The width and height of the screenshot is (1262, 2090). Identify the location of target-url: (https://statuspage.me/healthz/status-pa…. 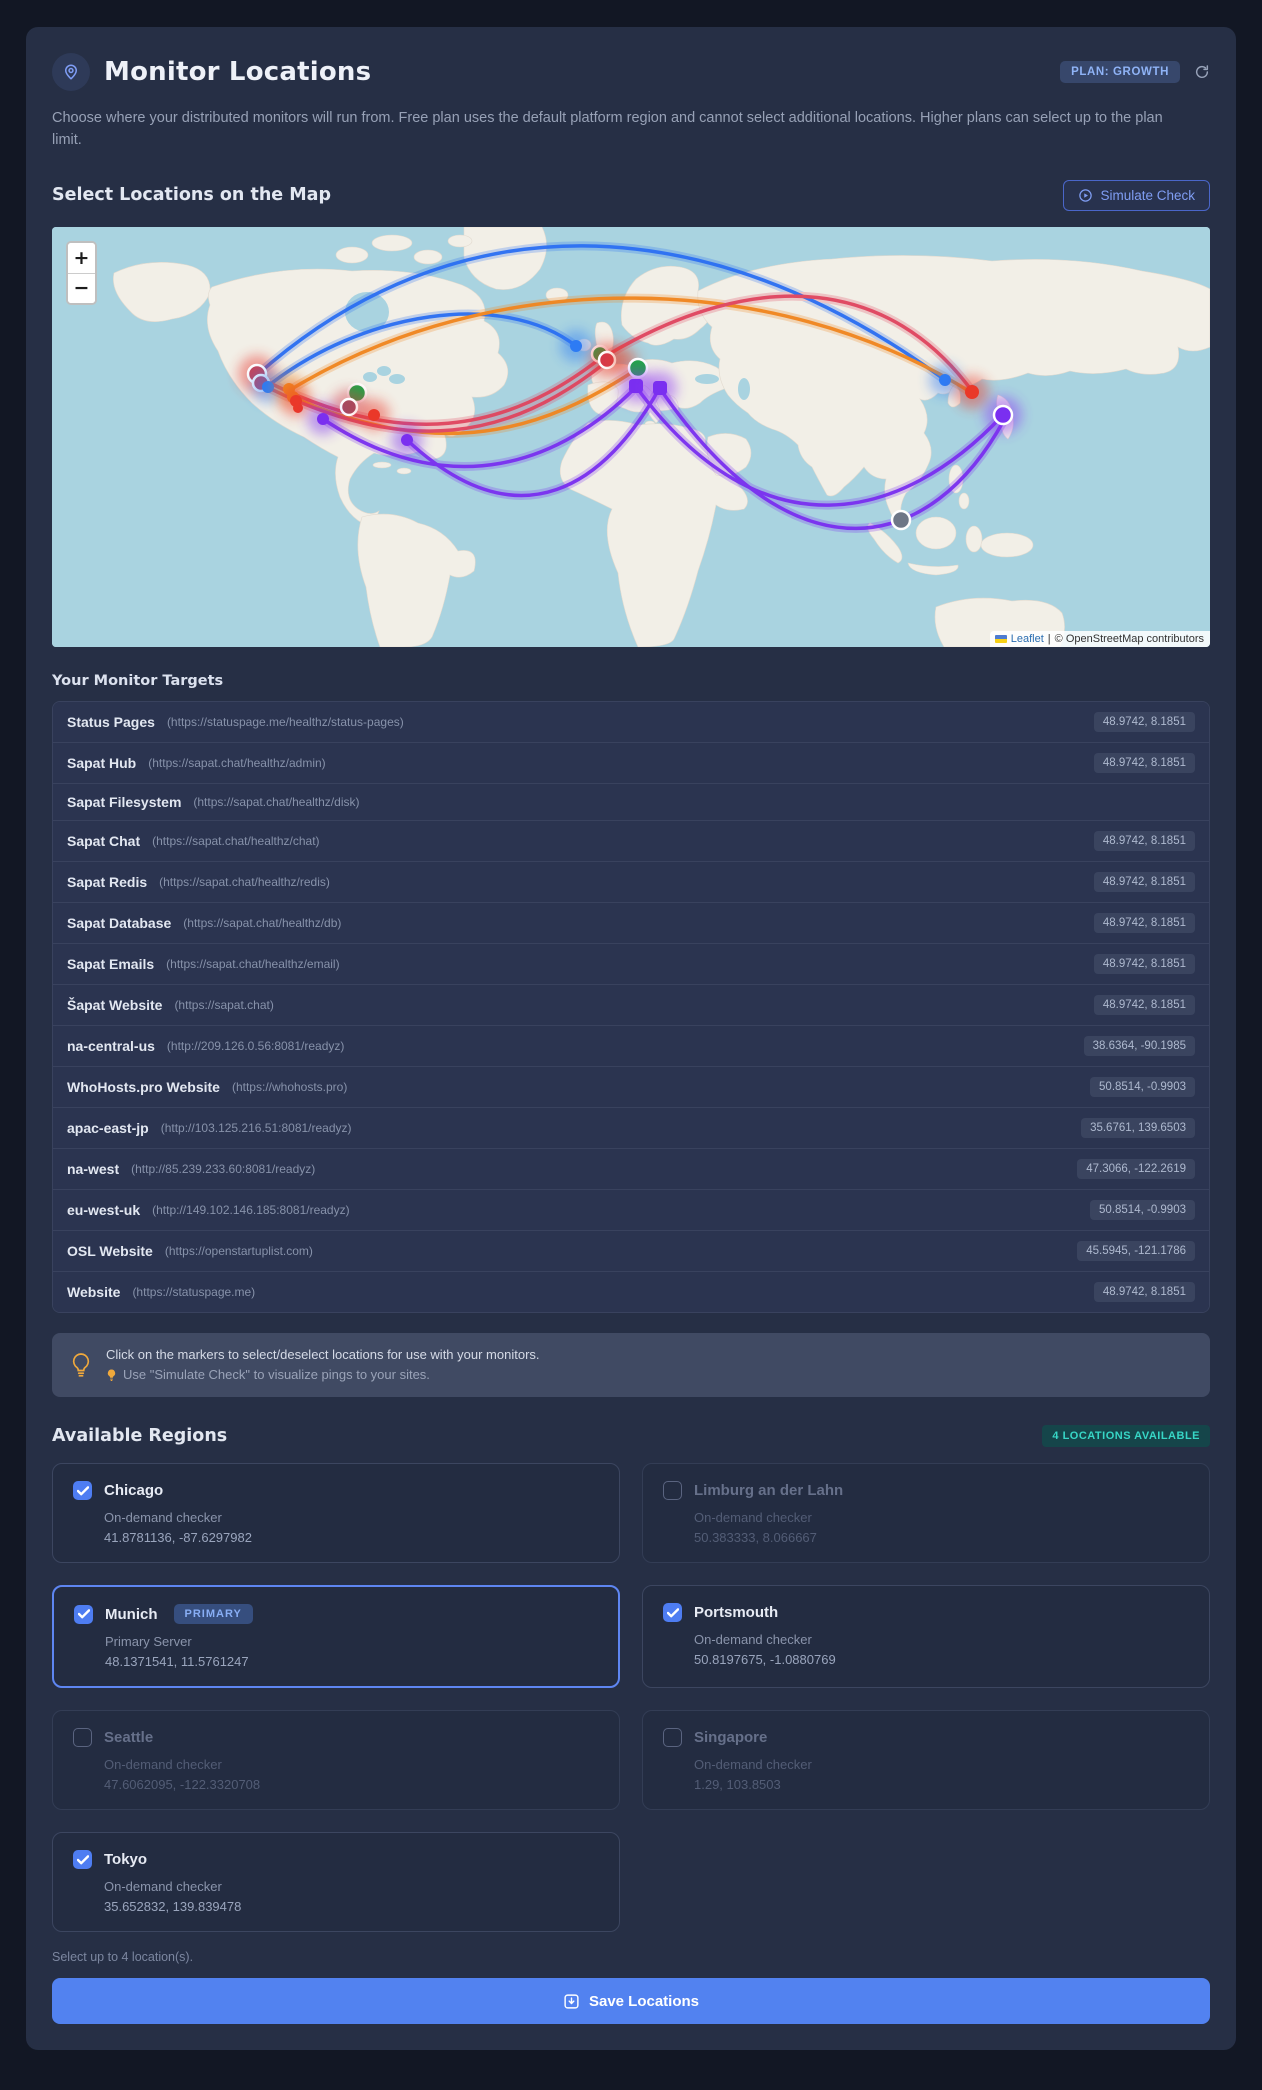
(285, 721).